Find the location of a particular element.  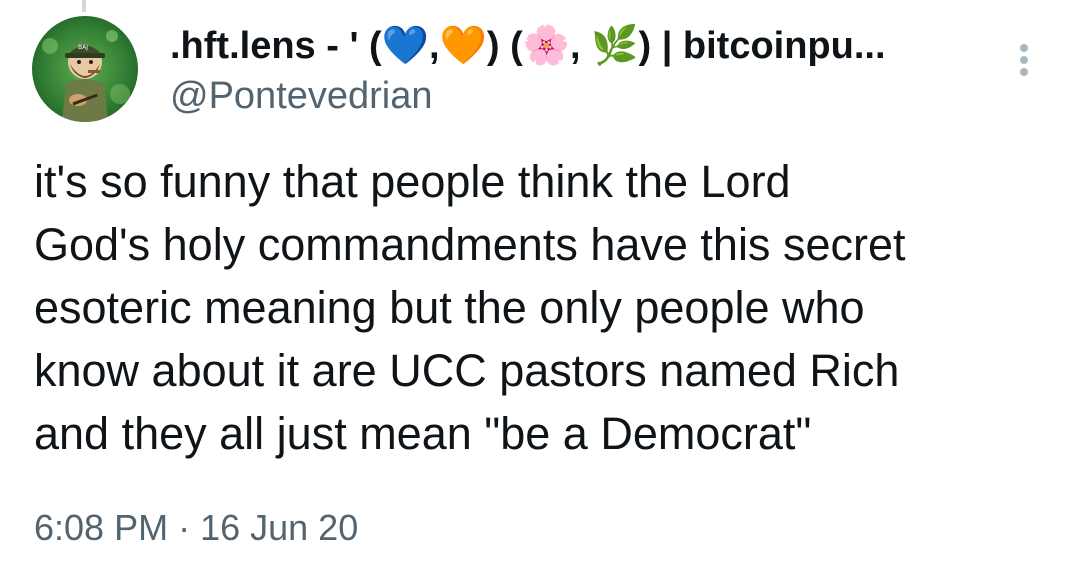

avatar-cartoon-figure-icon: BAJ is located at coordinates (85, 69).